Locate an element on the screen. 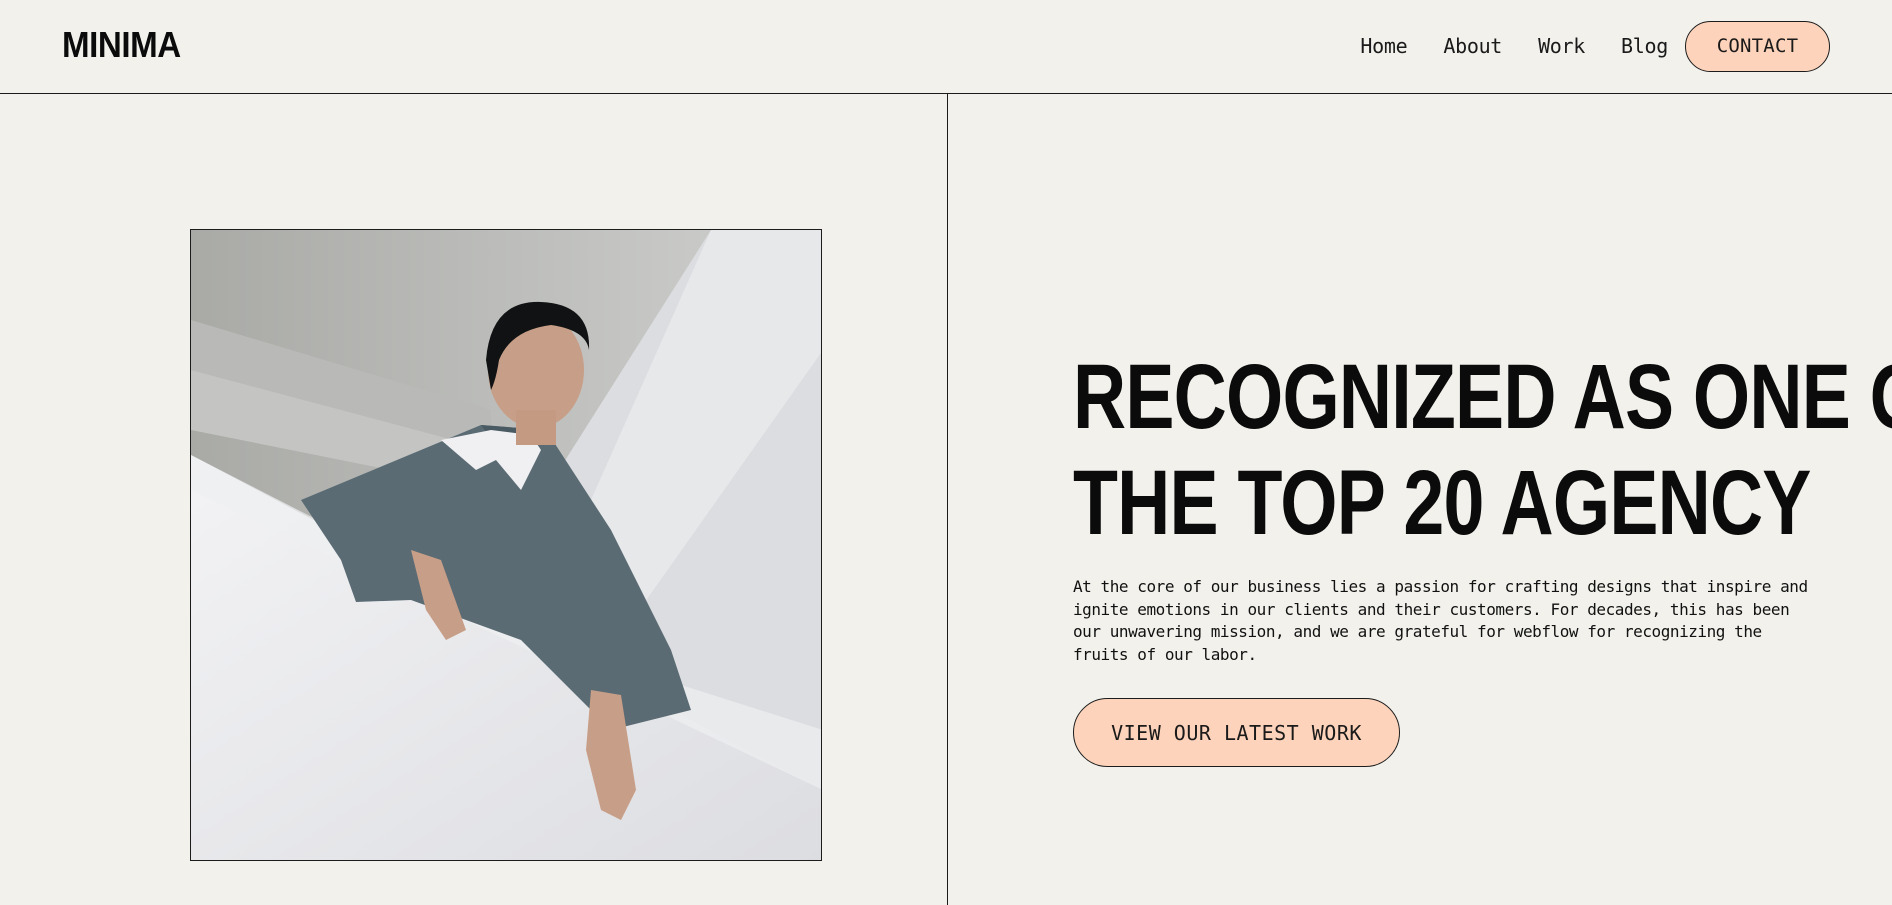 The image size is (1892, 905). nav-link-work: Work is located at coordinates (1561, 46).